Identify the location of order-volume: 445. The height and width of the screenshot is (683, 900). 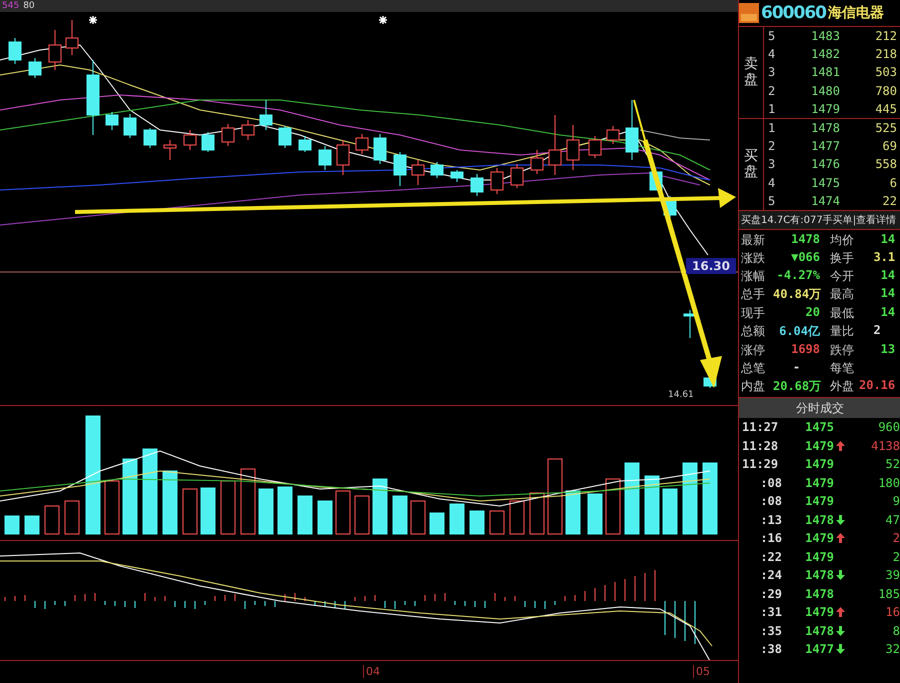
(885, 109).